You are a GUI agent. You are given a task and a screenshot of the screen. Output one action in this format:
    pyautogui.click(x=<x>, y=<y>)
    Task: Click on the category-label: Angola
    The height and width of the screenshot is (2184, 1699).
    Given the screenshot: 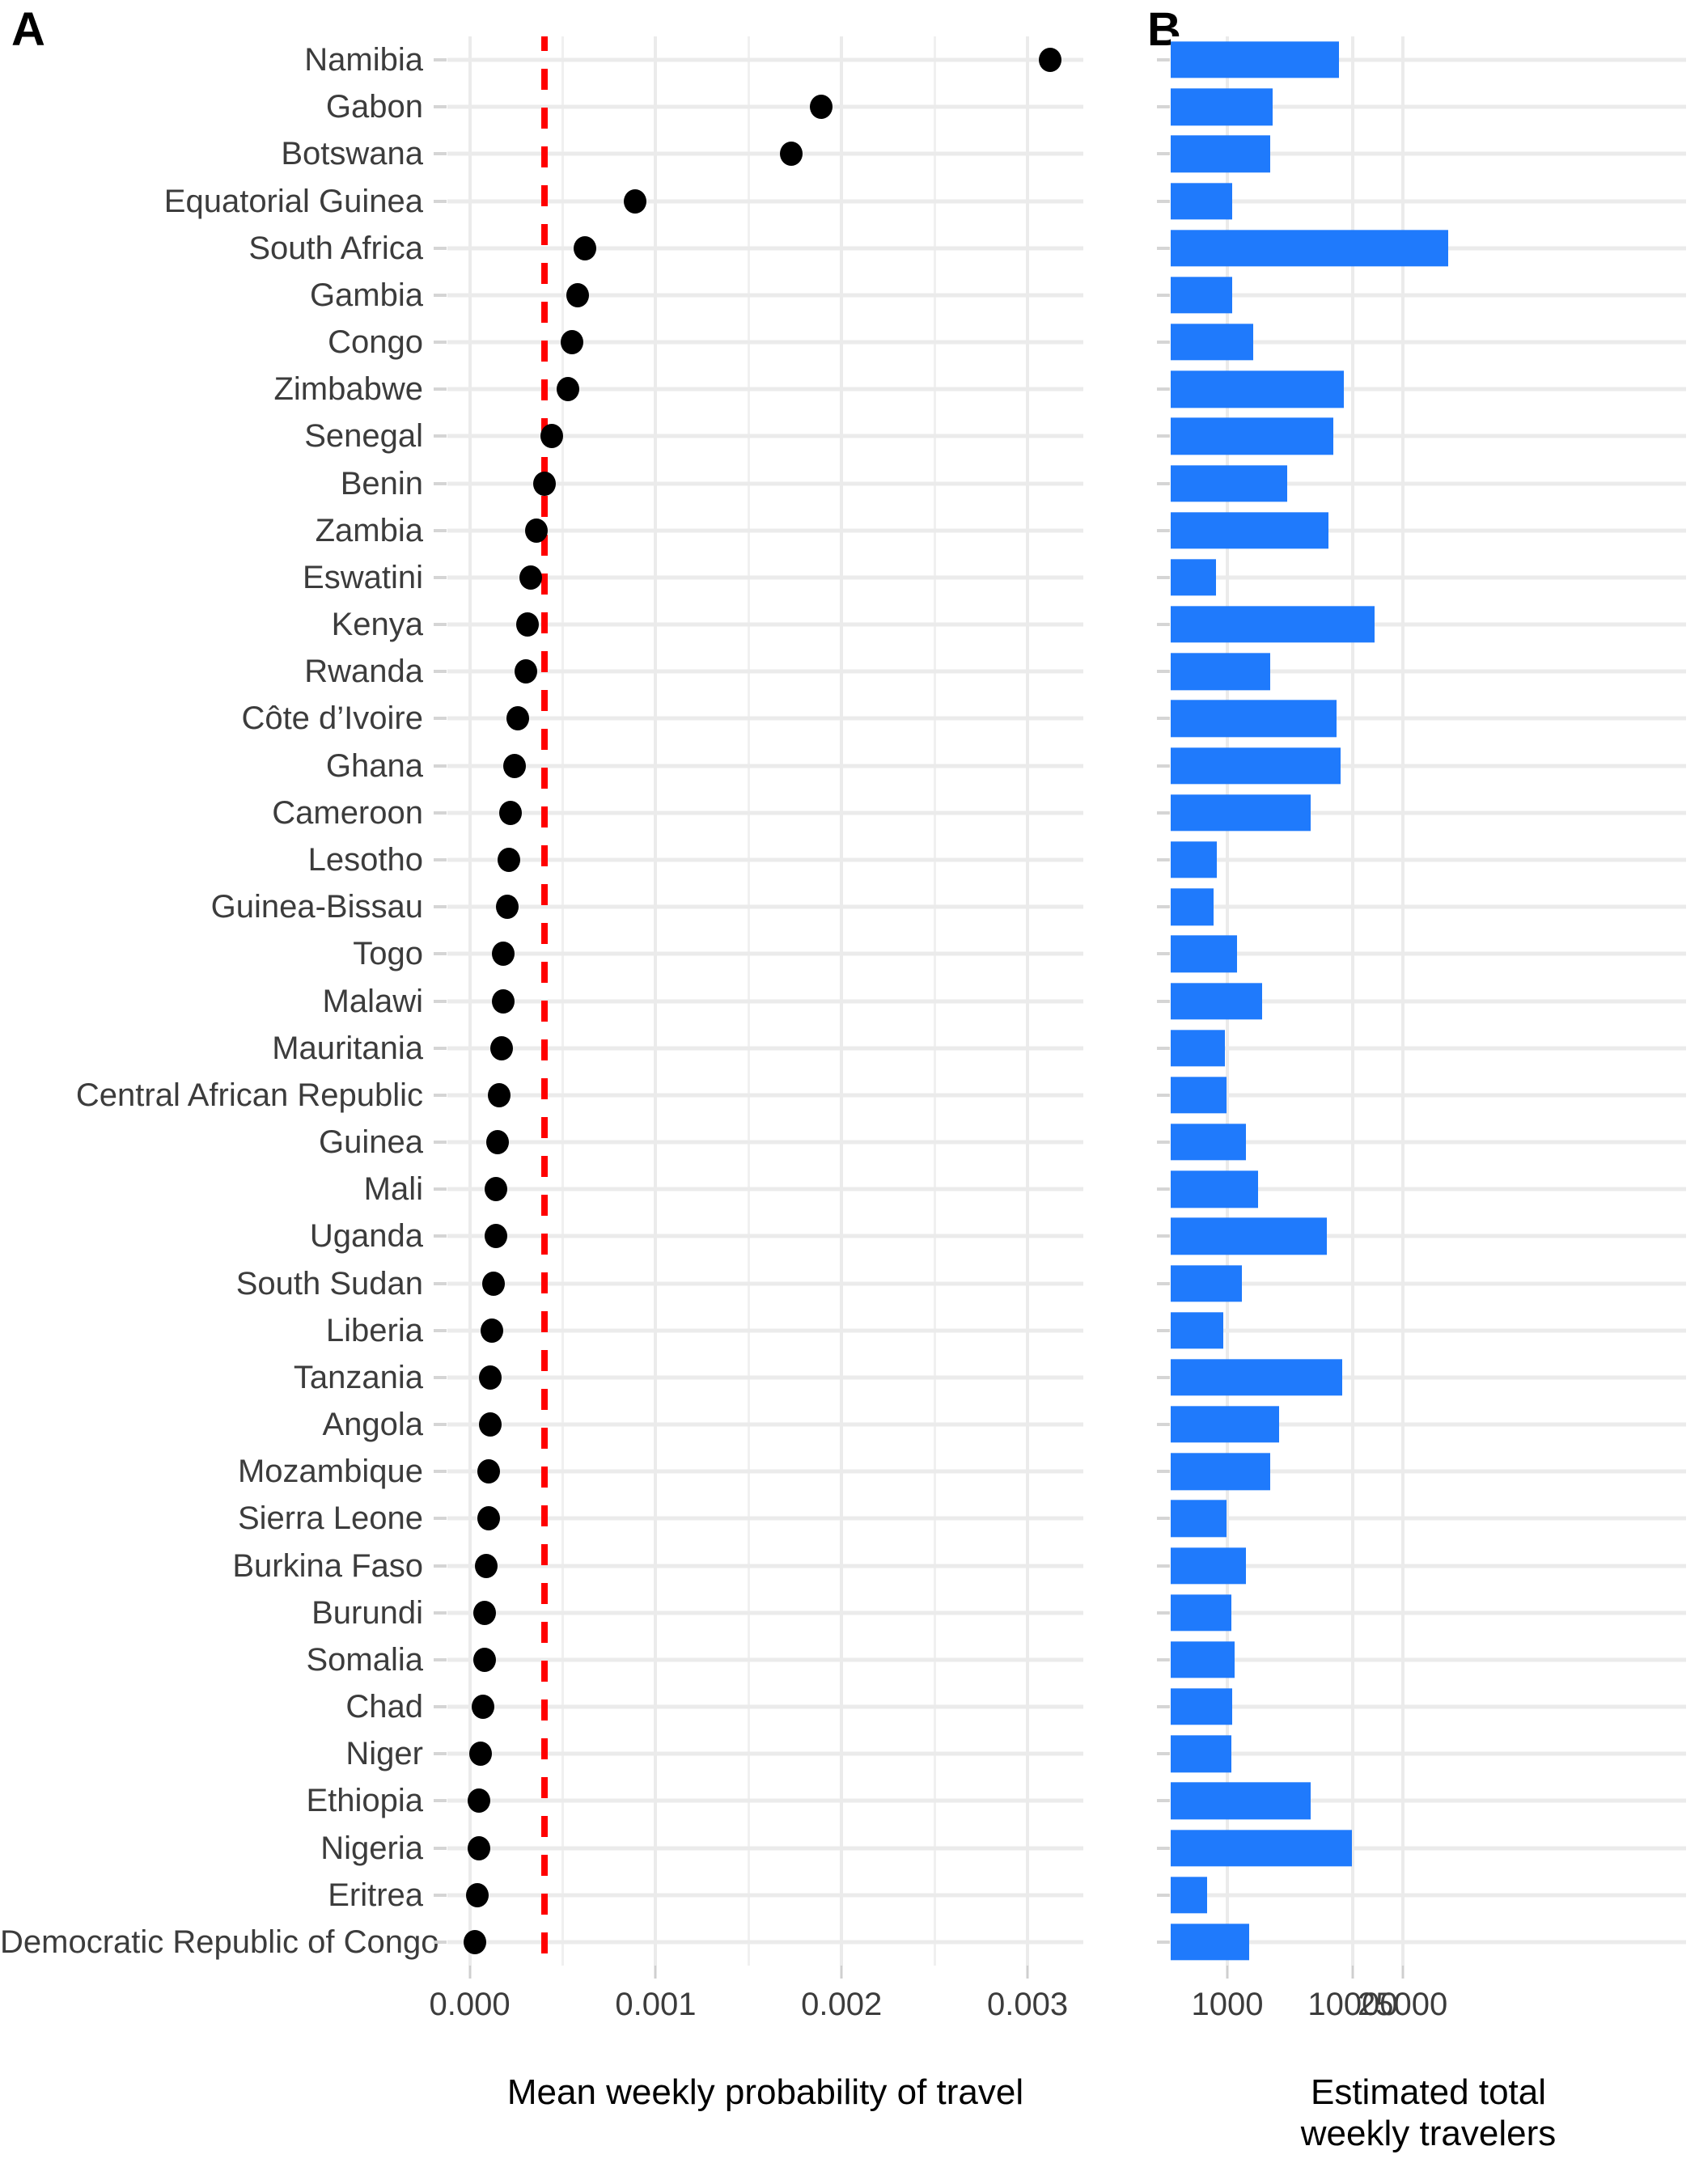 What is the action you would take?
    pyautogui.click(x=372, y=1425)
    